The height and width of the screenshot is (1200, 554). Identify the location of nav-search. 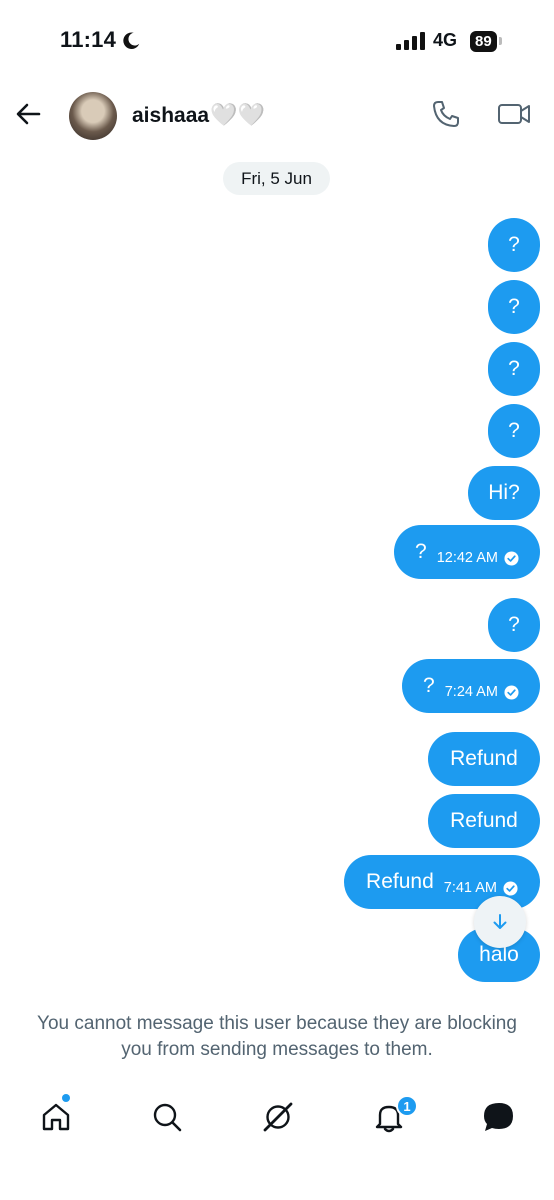
(167, 1117).